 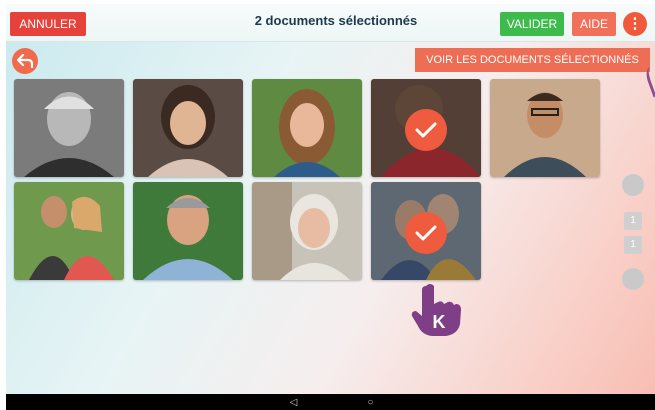 I want to click on tap-hand-icon: K, so click(x=436, y=312).